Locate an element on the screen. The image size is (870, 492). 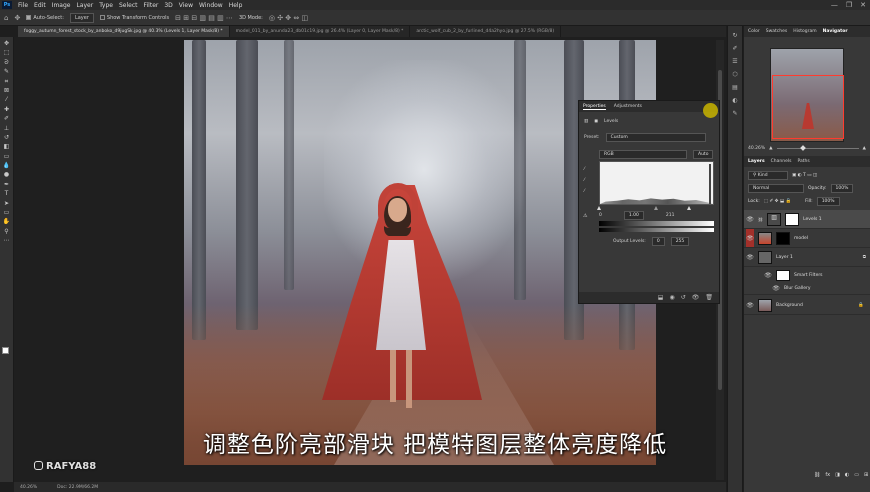
filter-mask-thumbnail is located at coordinates (783, 275).